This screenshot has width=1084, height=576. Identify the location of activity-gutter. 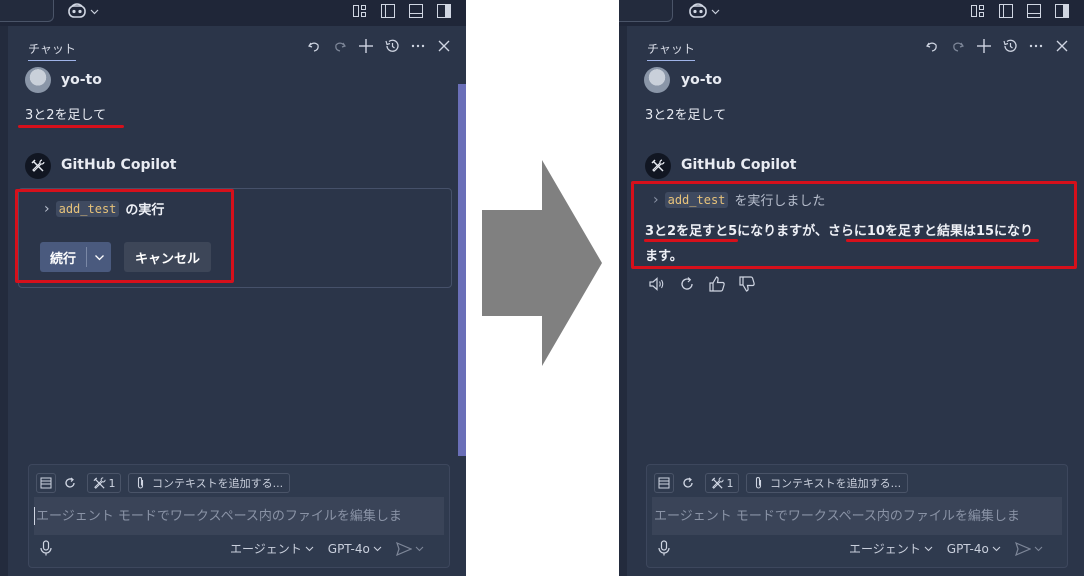
(4, 301).